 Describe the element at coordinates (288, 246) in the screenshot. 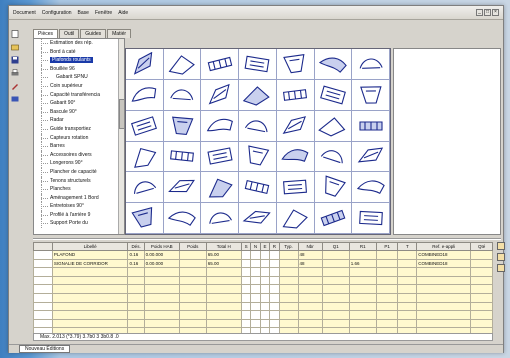

I see `column-header: Typ.` at that location.